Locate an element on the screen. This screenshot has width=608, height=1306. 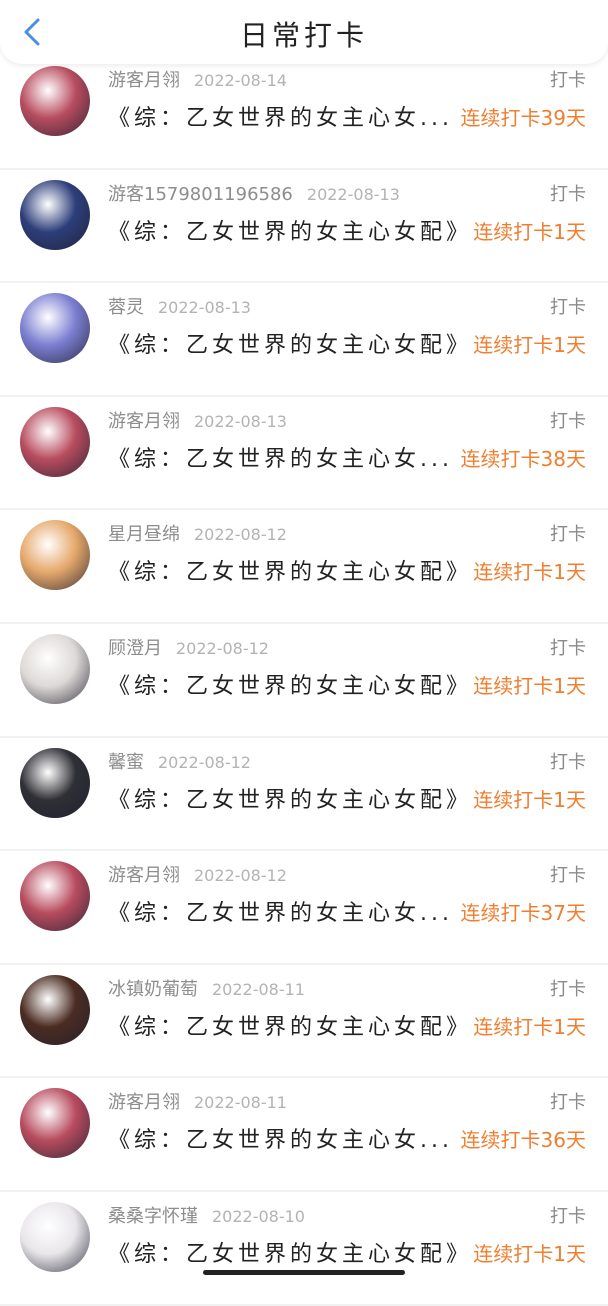
list-item: 顾澄月 2022-08-12 打卡 《综：乙女世界的女主心女配》 连续打卡1天 is located at coordinates (304, 681).